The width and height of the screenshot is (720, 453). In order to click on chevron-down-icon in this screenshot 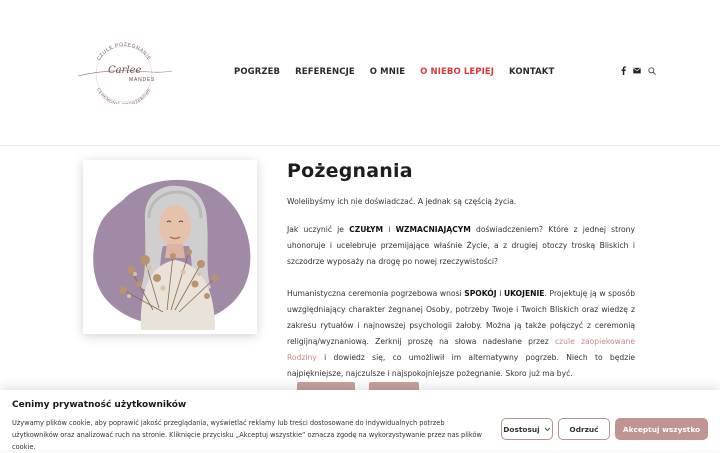, I will do `click(547, 429)`.